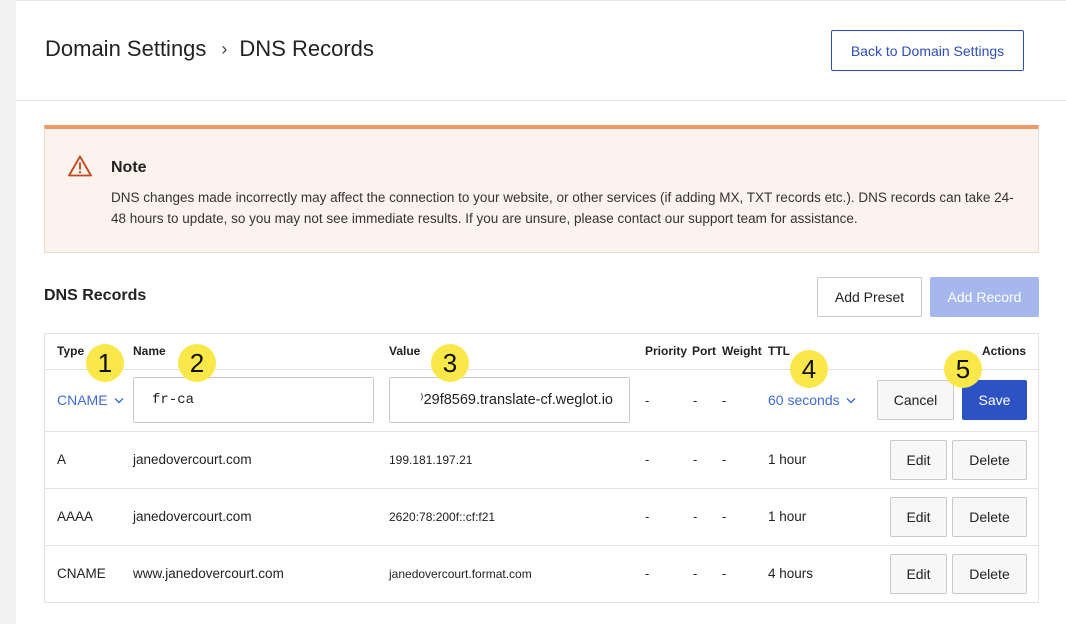 This screenshot has height=624, width=1066. Describe the element at coordinates (82, 400) in the screenshot. I see `type-select-value: CNAME` at that location.